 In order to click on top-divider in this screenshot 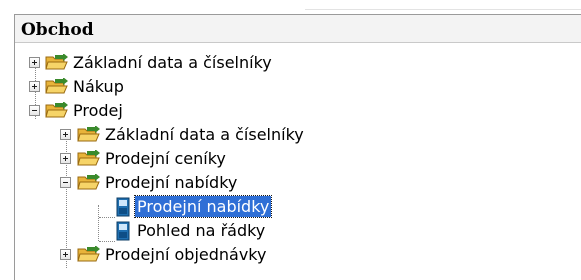, I will do `click(443, 9)`.